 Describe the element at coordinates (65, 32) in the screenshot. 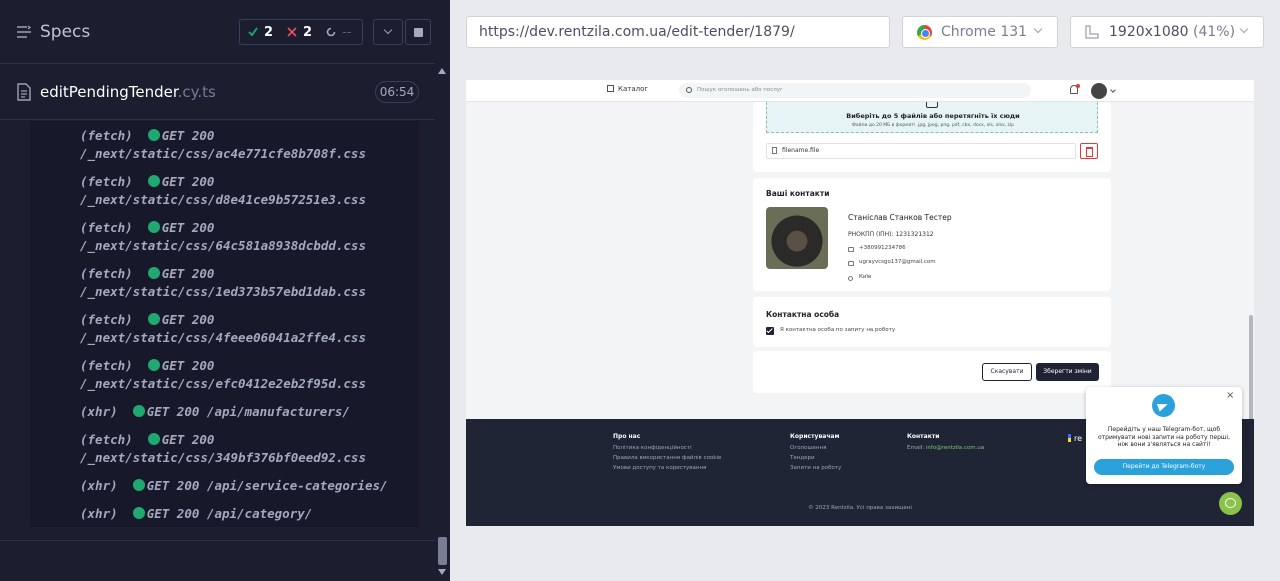

I see `specs-title: Specs` at that location.